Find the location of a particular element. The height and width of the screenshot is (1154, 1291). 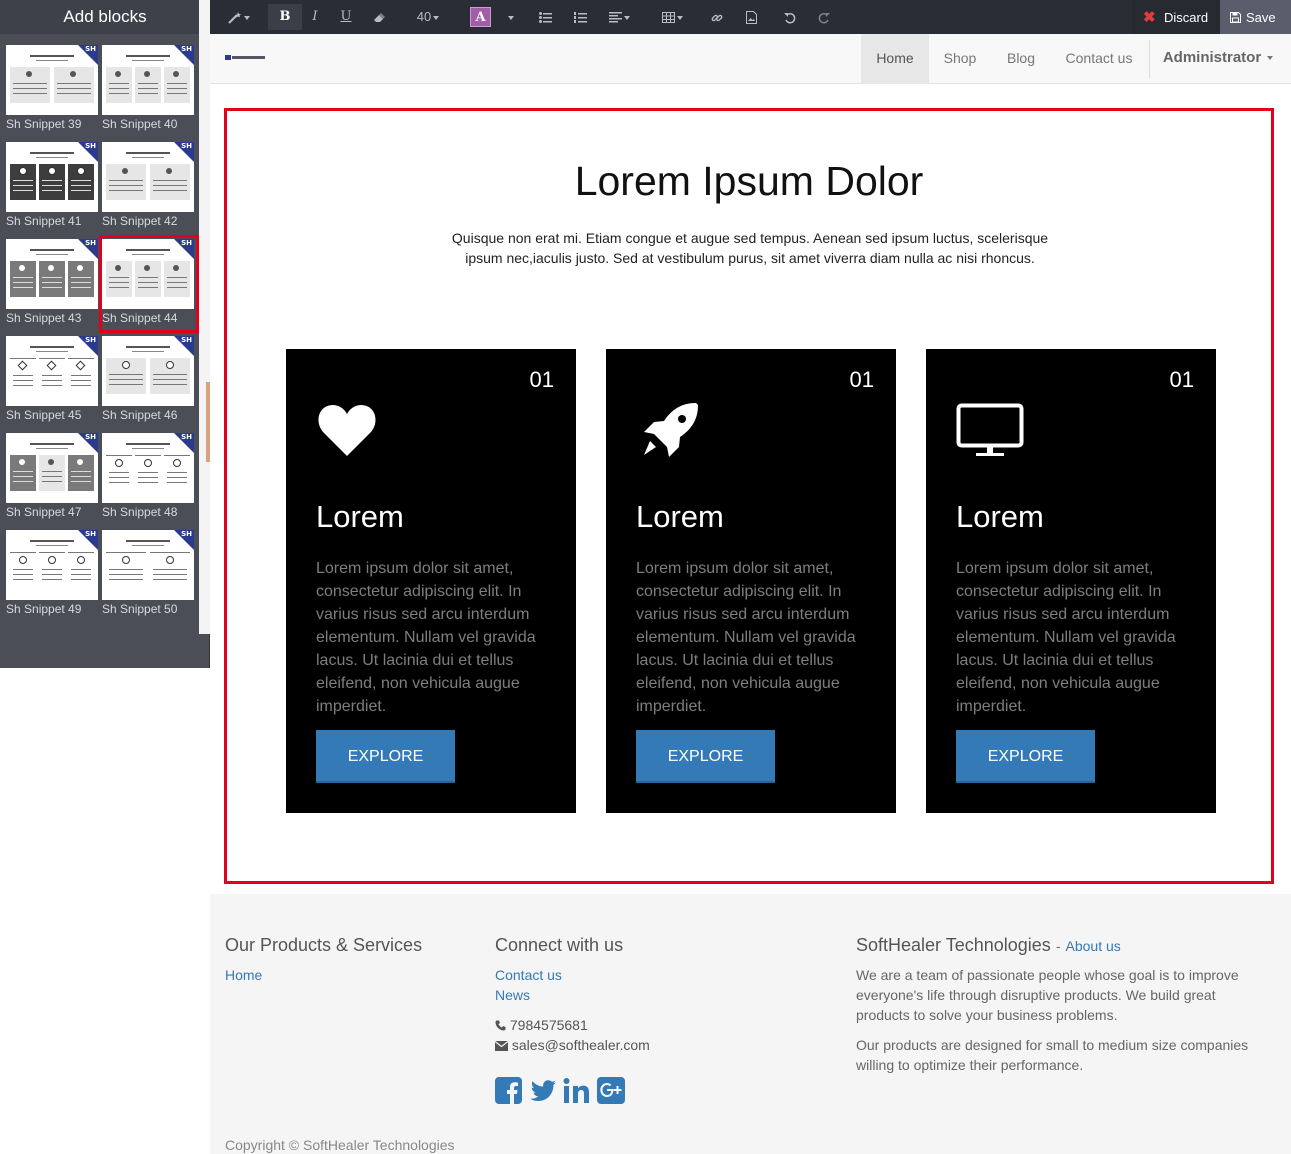

hero-title: Lorem Ipsum Dolor is located at coordinates (749, 181).